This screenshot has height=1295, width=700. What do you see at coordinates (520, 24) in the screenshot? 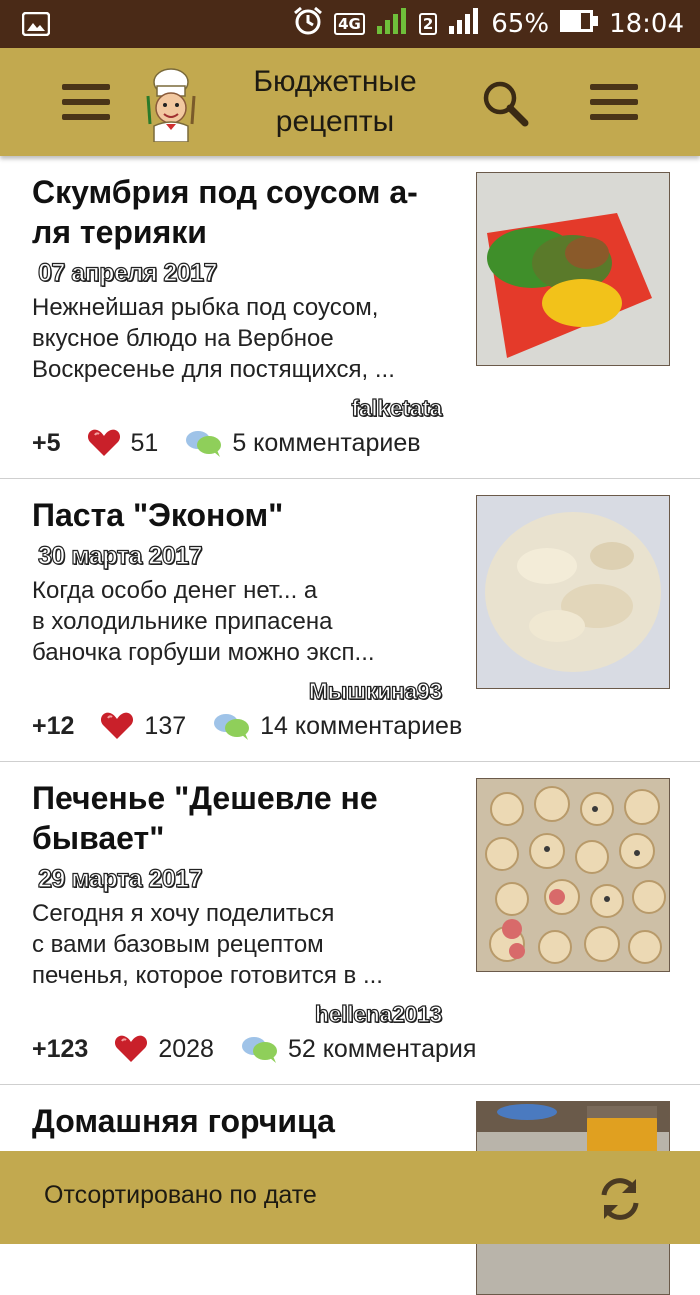
I see `battery-percent: 65%` at bounding box center [520, 24].